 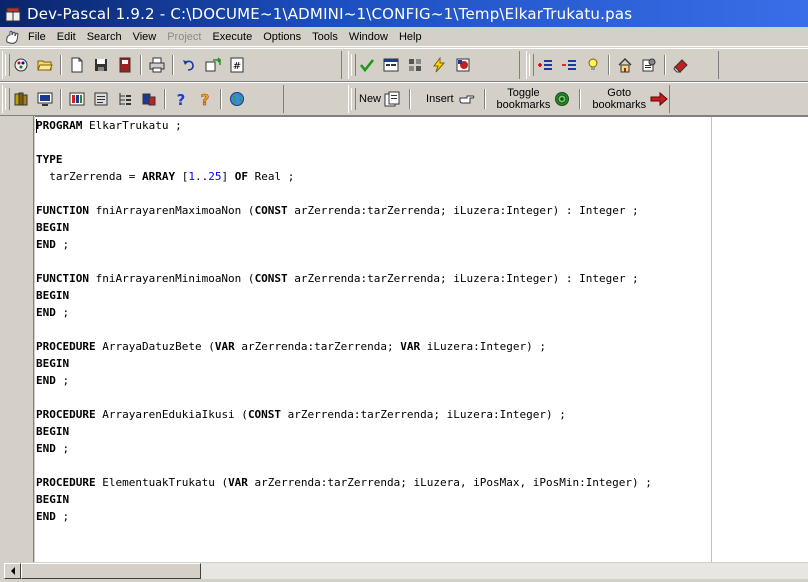 I want to click on menu-project: Project, so click(x=184, y=37).